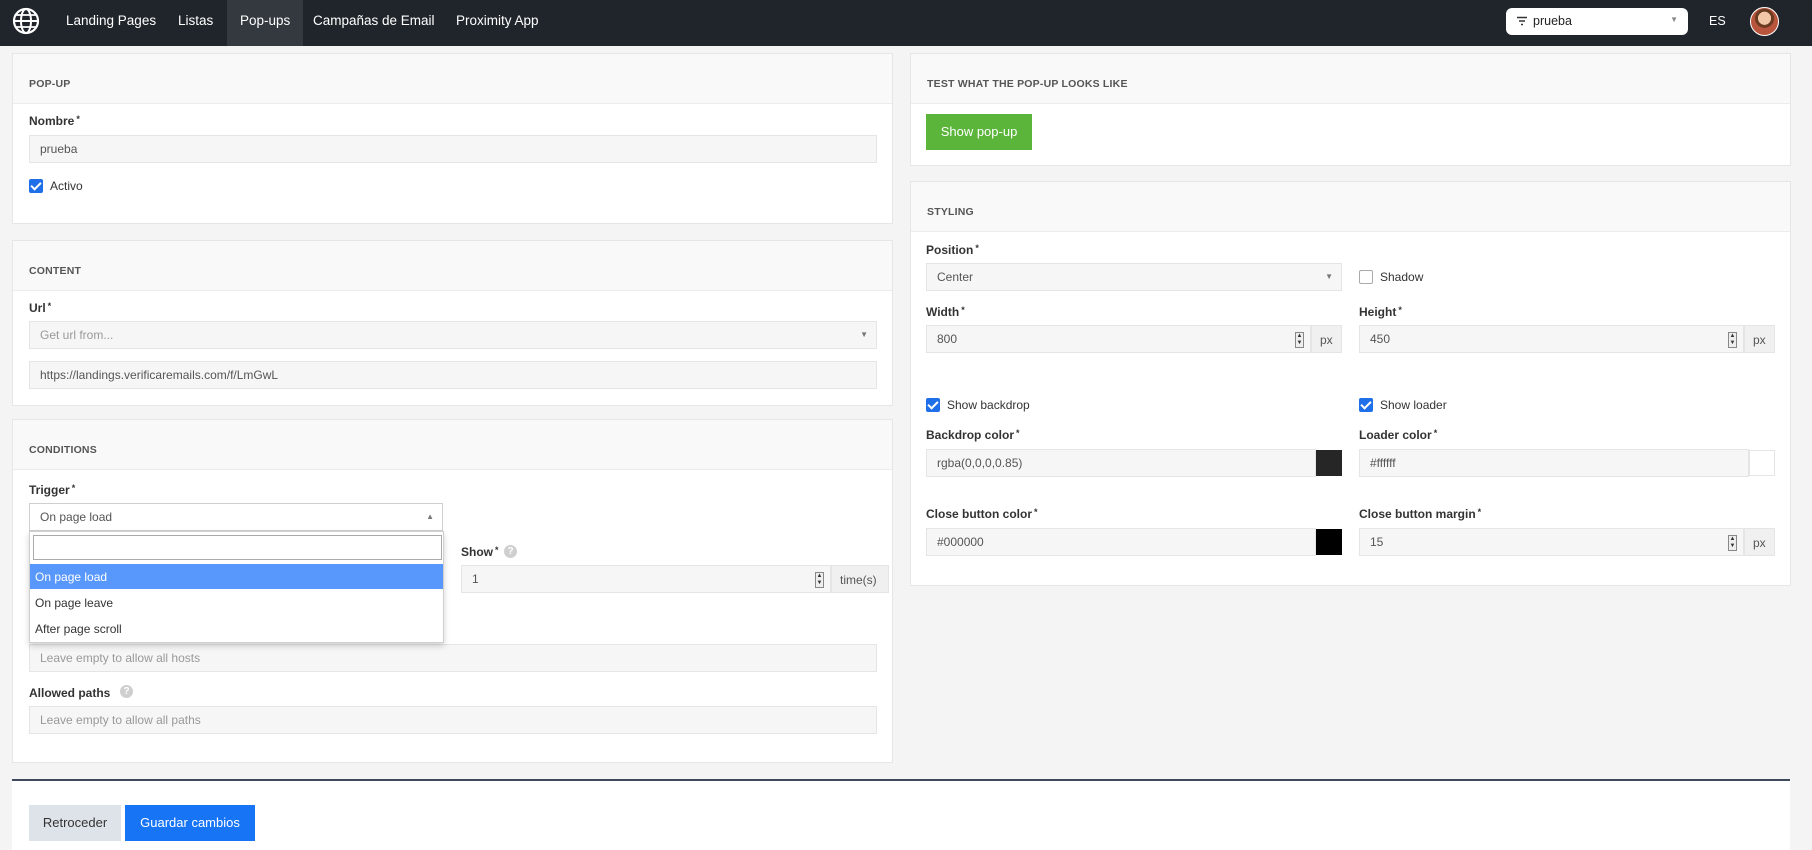 The height and width of the screenshot is (850, 1812). I want to click on backdrop-color-label: Backdrop color *, so click(973, 435).